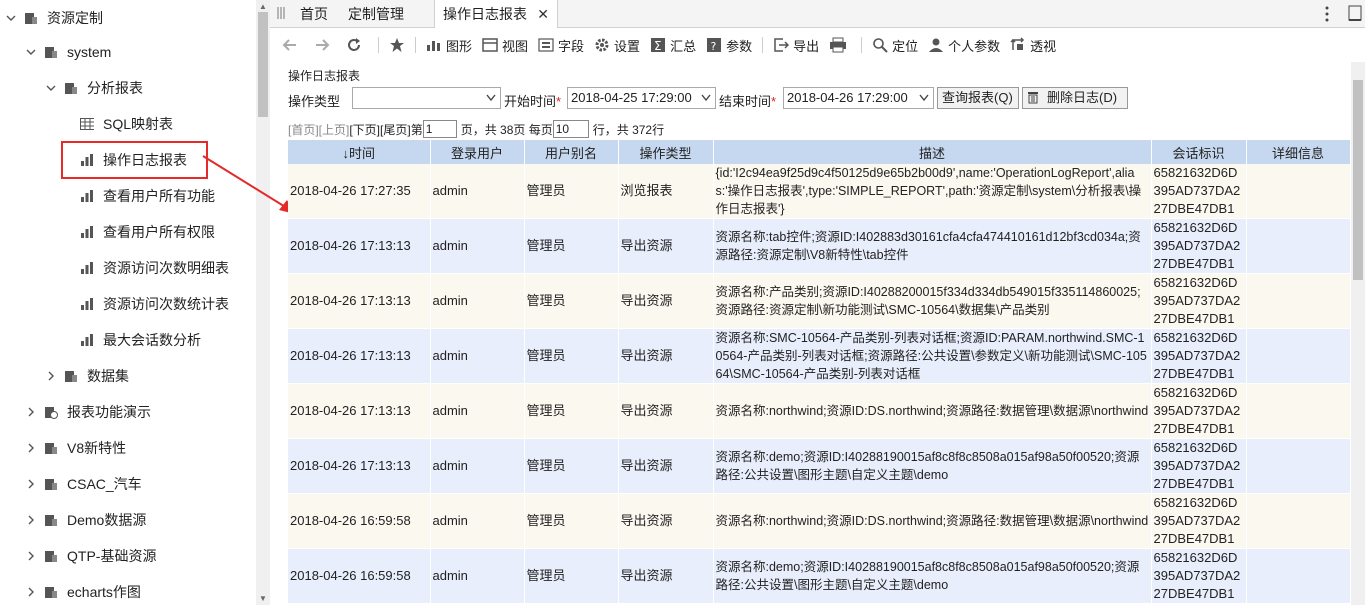  What do you see at coordinates (532, 100) in the screenshot?
I see `start-time-label: 开始时间*` at bounding box center [532, 100].